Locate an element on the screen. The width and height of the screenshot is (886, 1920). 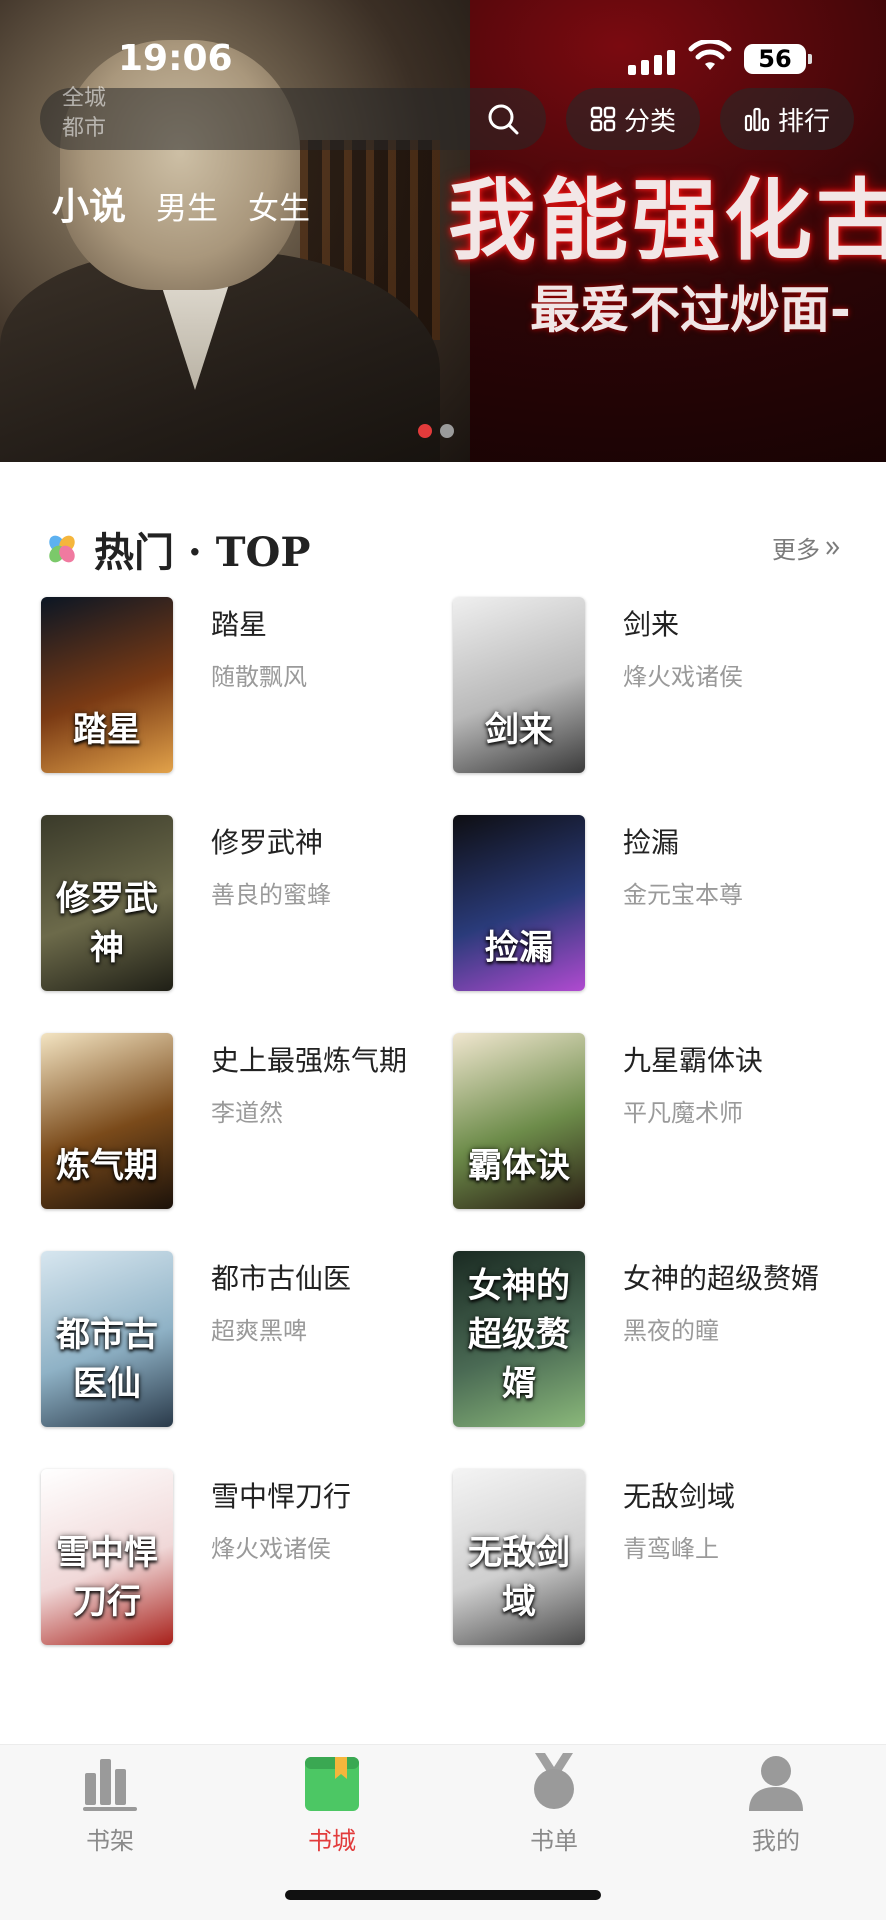
nav-bookshelf: 书架 is located at coordinates (110, 1806).